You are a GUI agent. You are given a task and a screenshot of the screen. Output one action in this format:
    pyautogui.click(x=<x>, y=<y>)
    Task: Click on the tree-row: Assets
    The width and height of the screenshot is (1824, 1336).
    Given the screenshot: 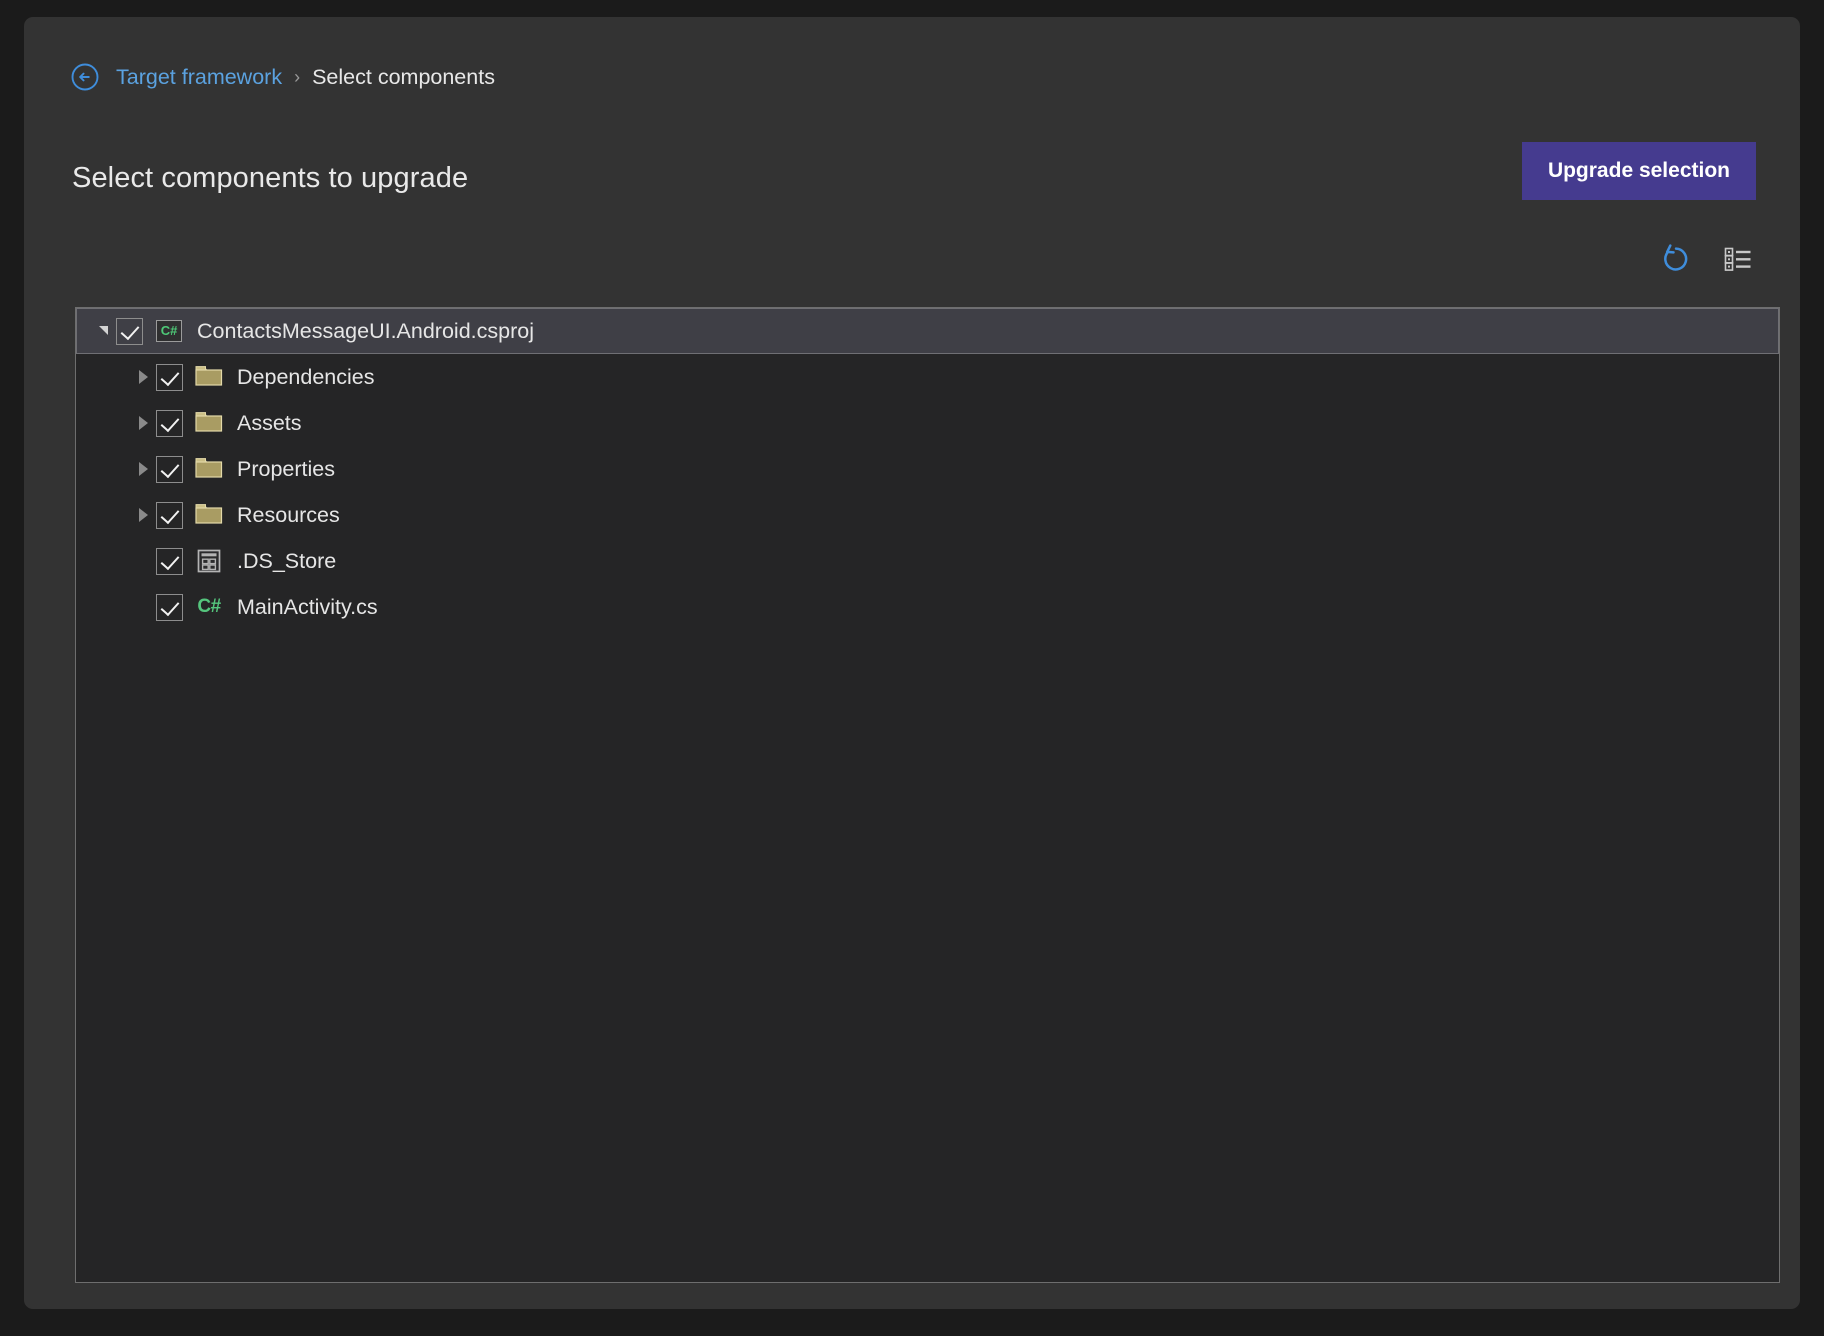 What is the action you would take?
    pyautogui.click(x=927, y=423)
    